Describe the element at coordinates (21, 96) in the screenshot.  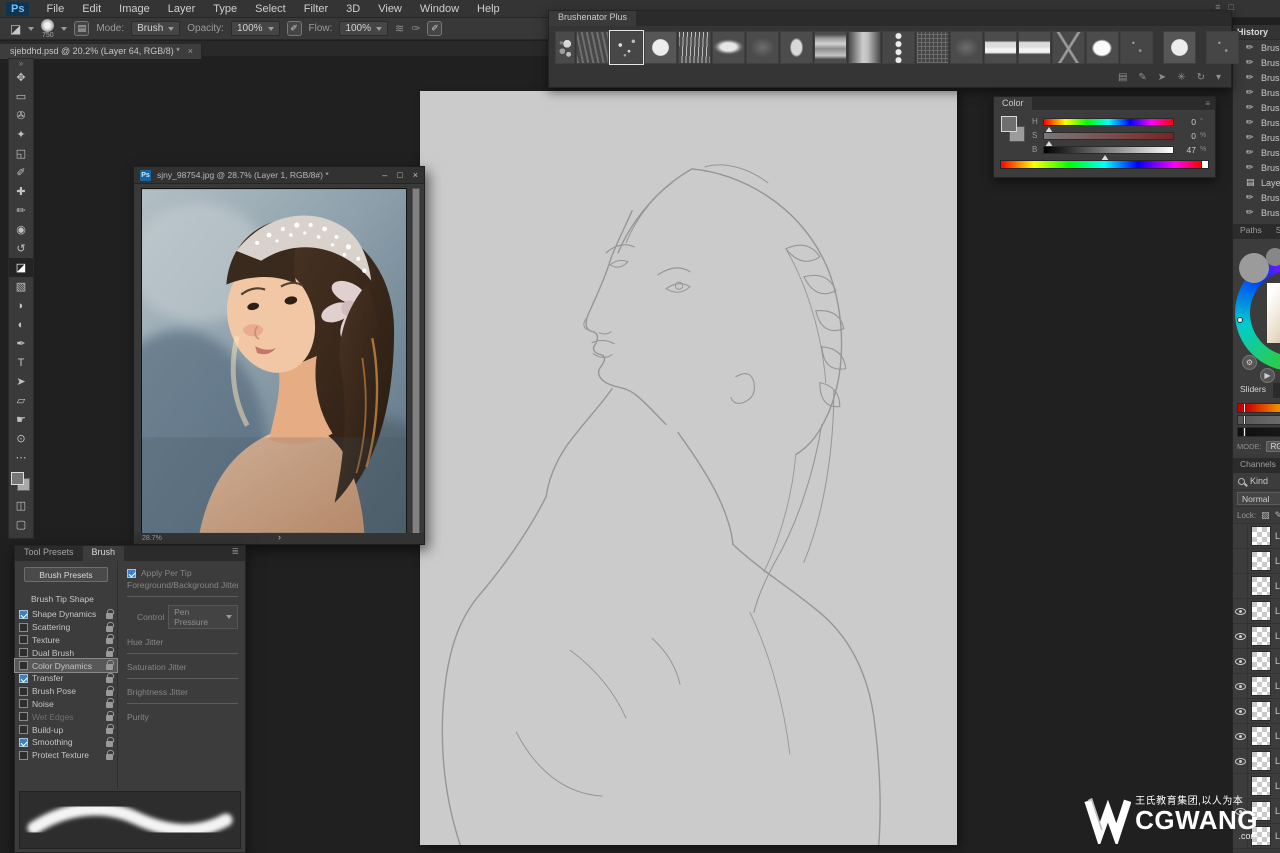
I see `tool-marquee-button: ▭` at that location.